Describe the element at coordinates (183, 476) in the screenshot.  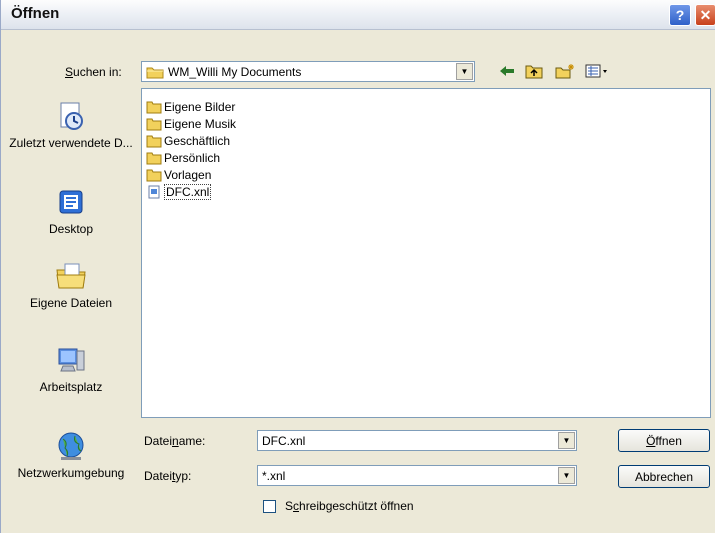
I see `filetype-label-rest: yp:` at that location.